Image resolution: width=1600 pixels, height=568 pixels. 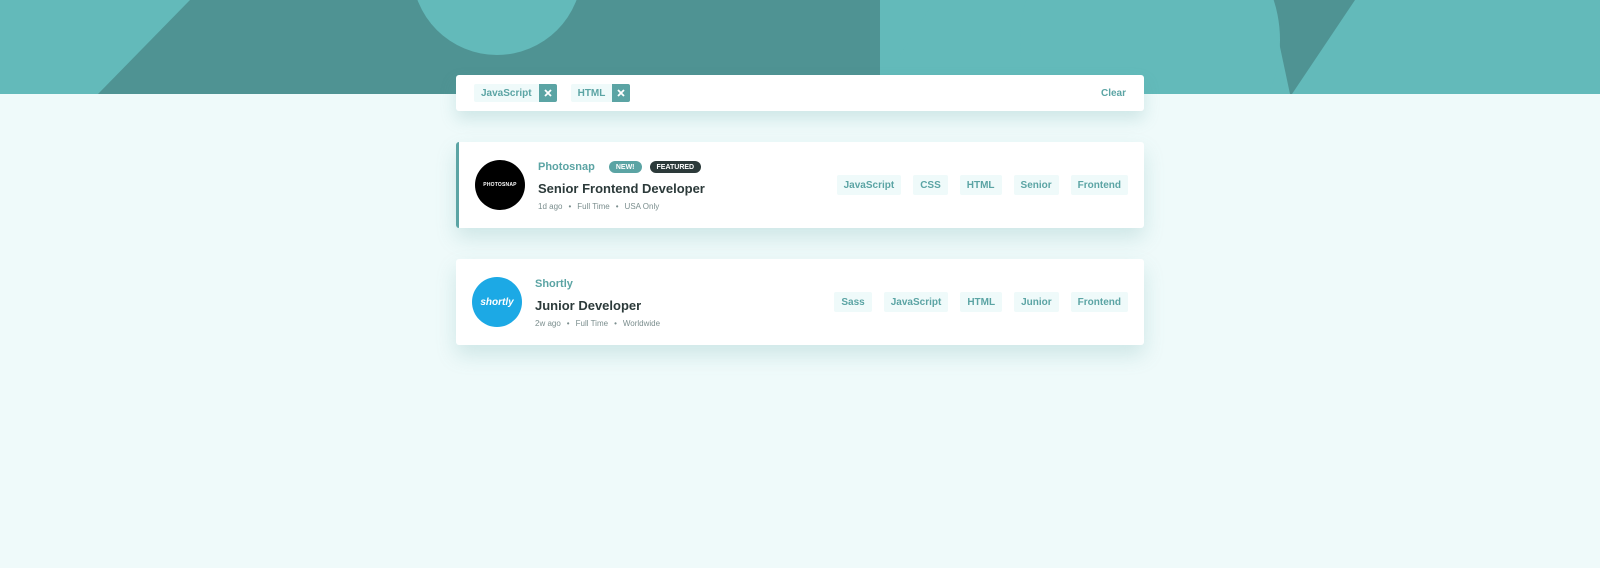 I want to click on company-name: Photosnap, so click(x=566, y=167).